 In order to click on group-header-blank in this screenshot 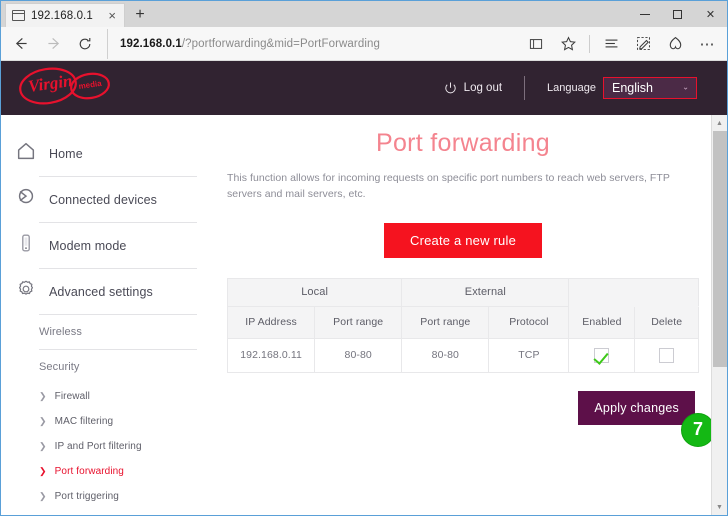, I will do `click(633, 292)`.